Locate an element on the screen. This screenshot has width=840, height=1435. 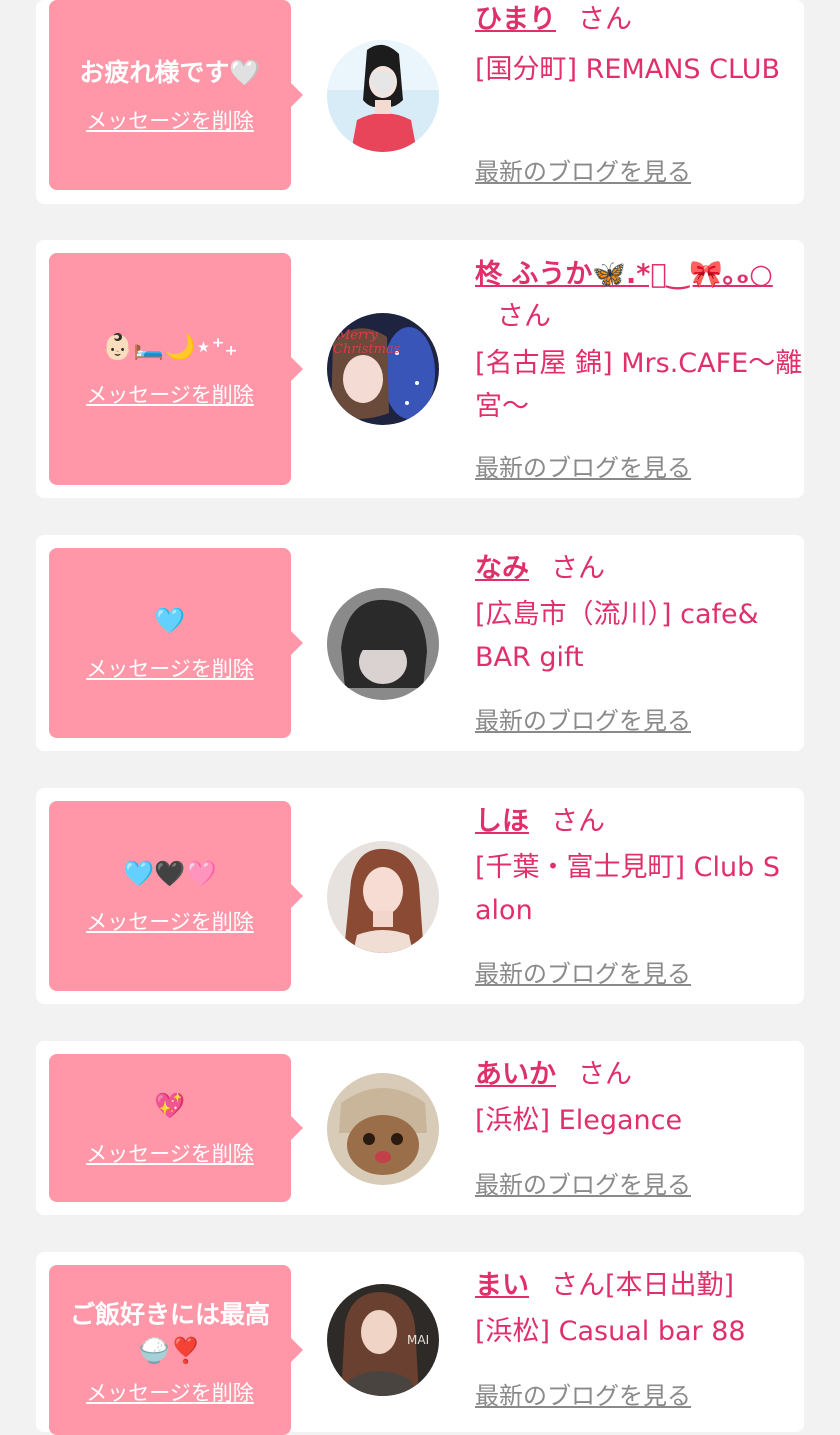
cast-name-link: なみ is located at coordinates (502, 568).